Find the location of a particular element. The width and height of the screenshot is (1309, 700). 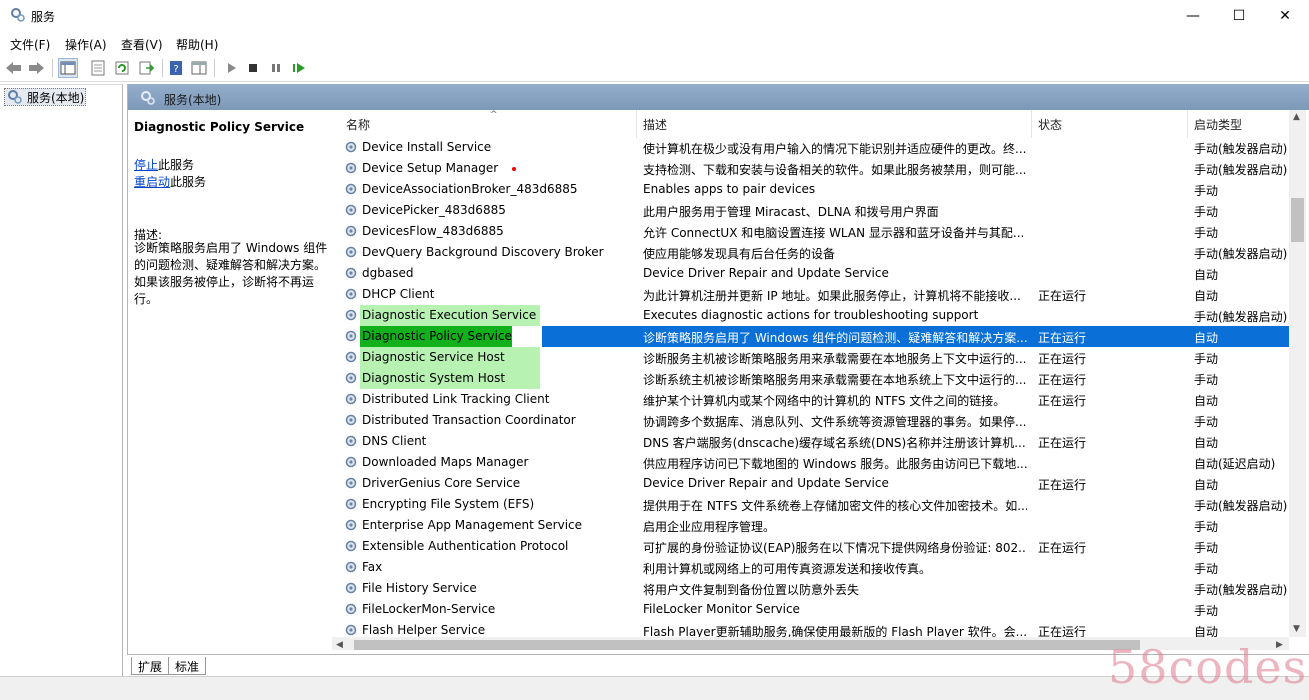

menu-help: 帮助(H) is located at coordinates (197, 44).